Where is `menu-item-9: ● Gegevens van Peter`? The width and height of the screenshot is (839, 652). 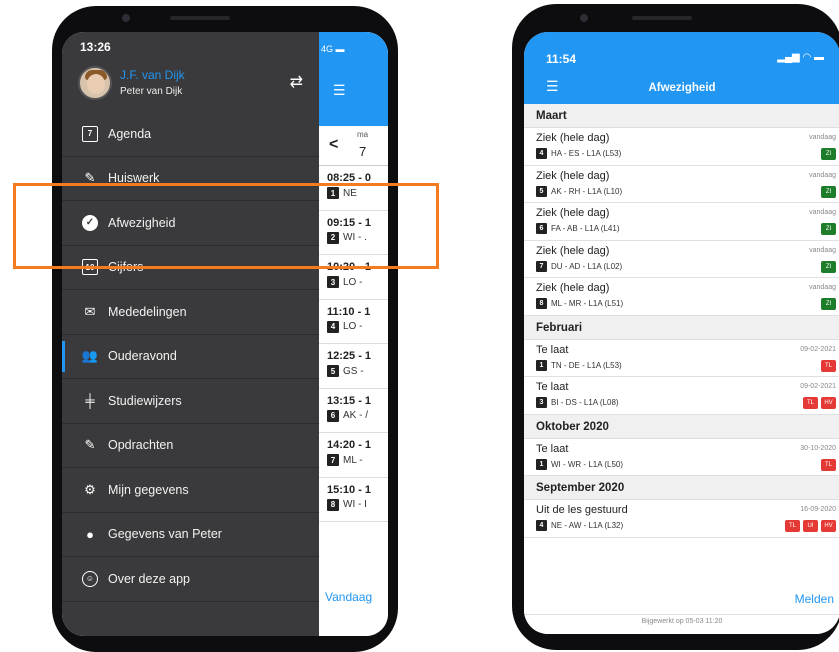 menu-item-9: ● Gegevens van Peter is located at coordinates (190, 535).